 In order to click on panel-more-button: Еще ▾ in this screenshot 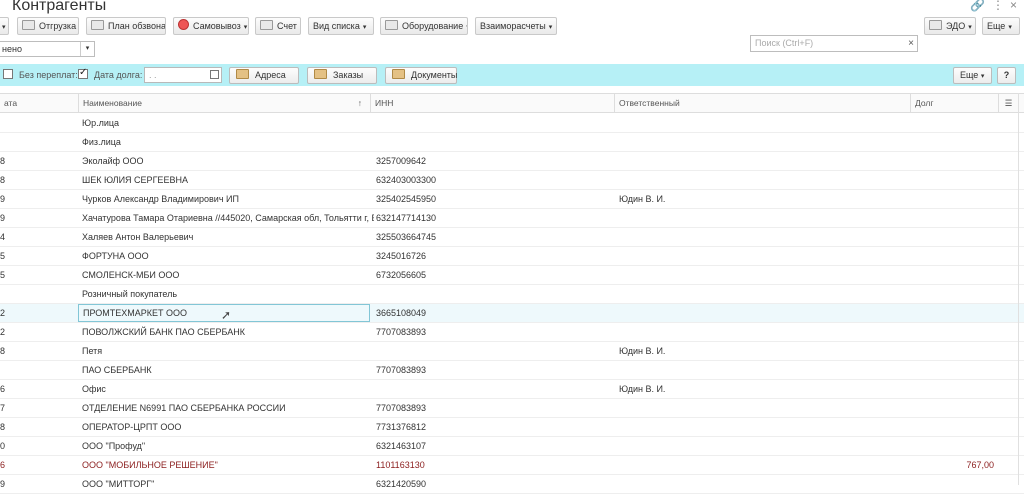, I will do `click(972, 75)`.